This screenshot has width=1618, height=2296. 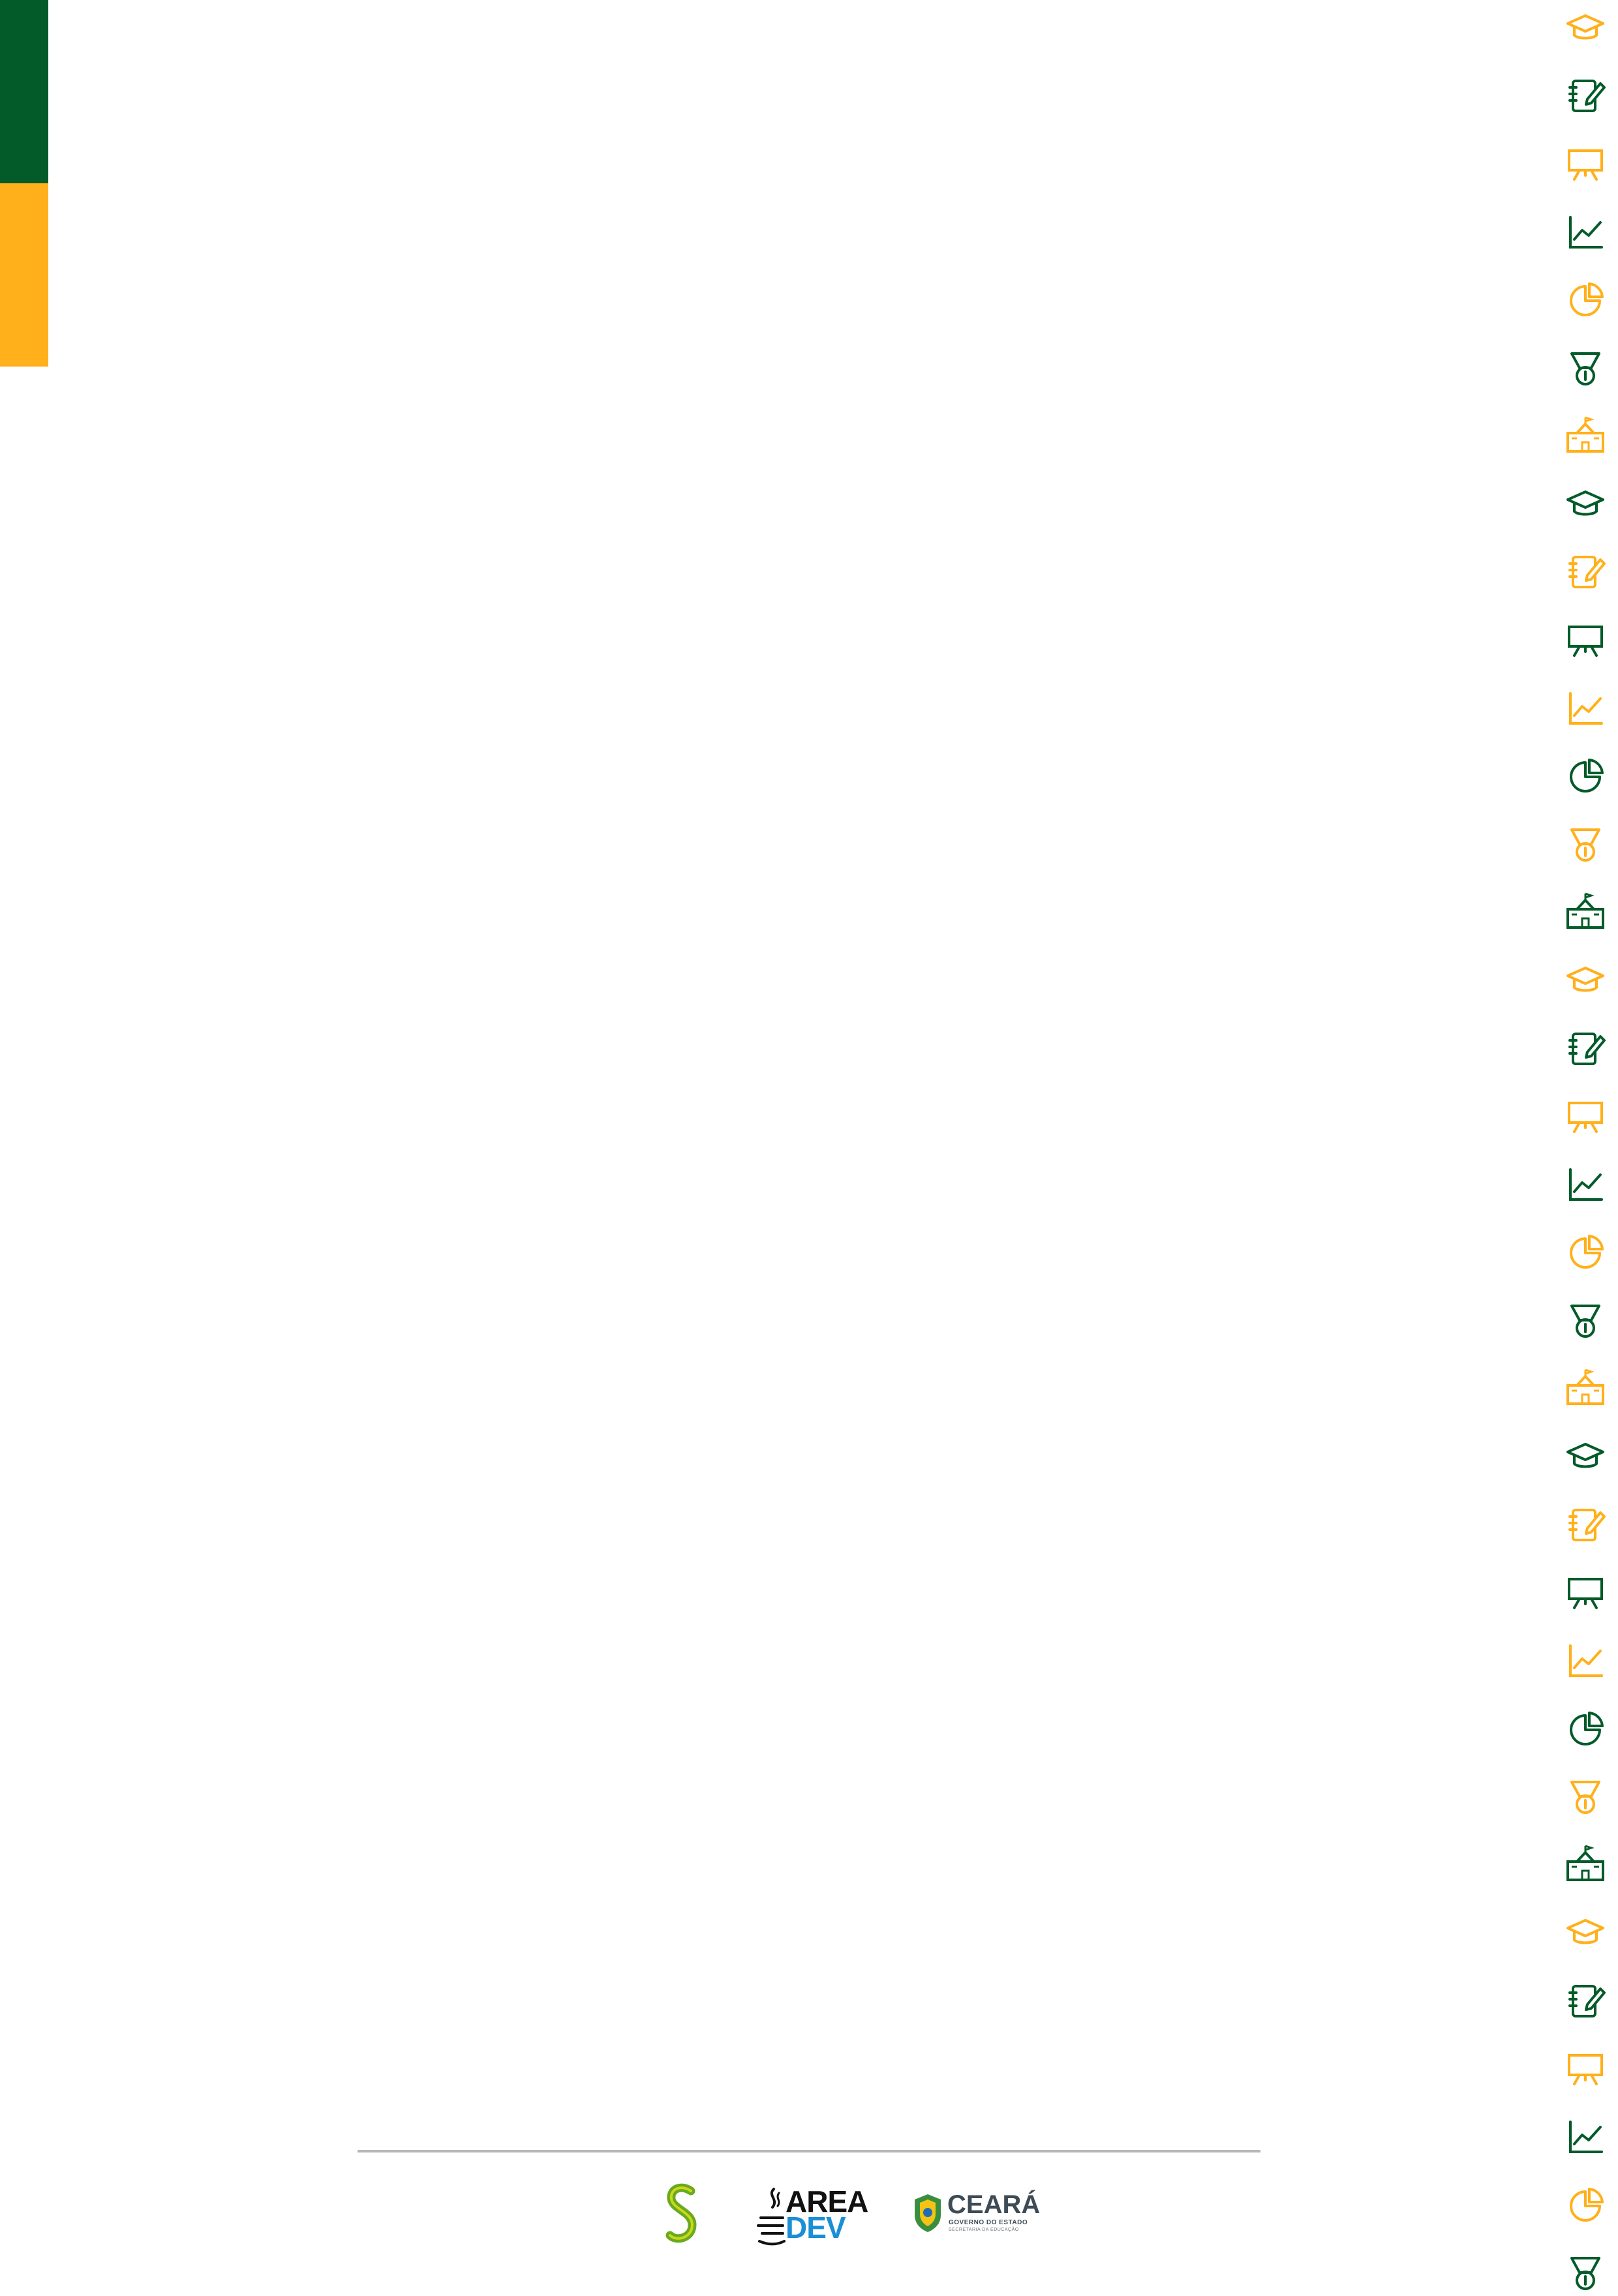 What do you see at coordinates (816, 2227) in the screenshot?
I see `area-dev-line2: DEV` at bounding box center [816, 2227].